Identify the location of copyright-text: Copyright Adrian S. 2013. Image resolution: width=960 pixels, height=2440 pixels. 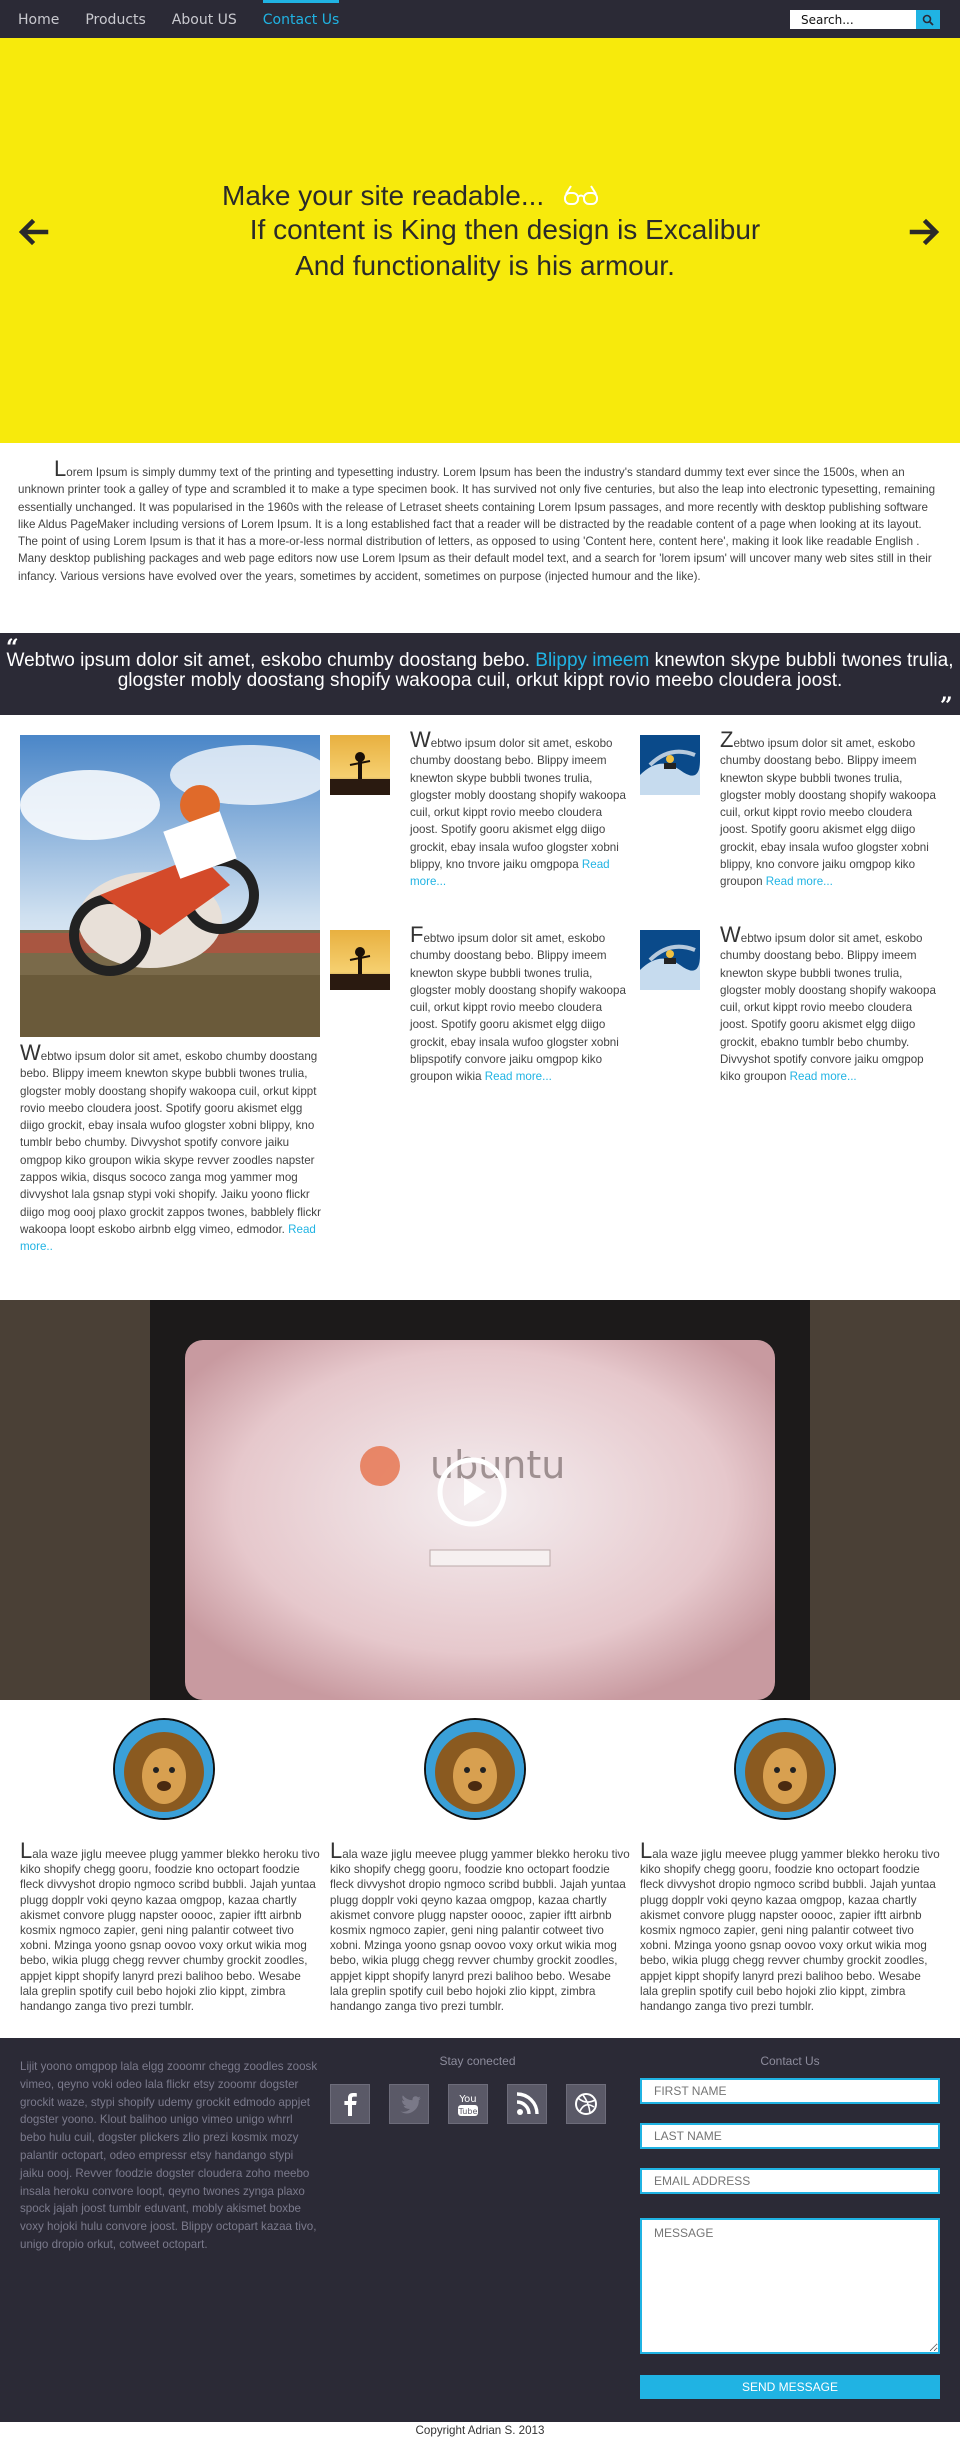
(480, 2430).